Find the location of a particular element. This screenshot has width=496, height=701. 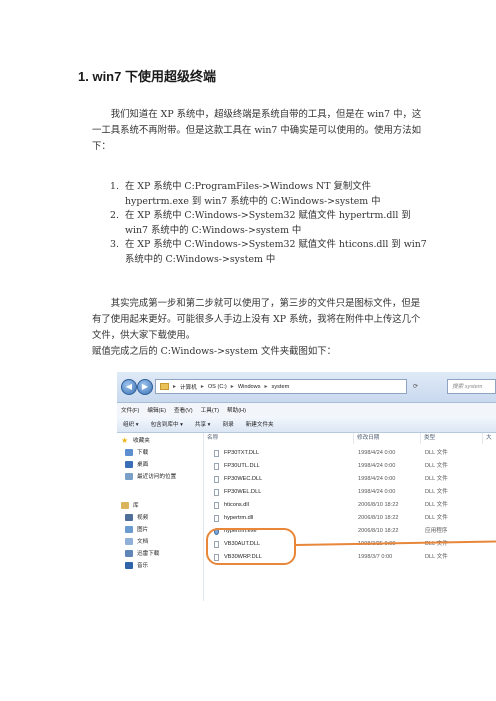

sidebar-item-favorites: ★ 收藏夹 is located at coordinates (135, 440).